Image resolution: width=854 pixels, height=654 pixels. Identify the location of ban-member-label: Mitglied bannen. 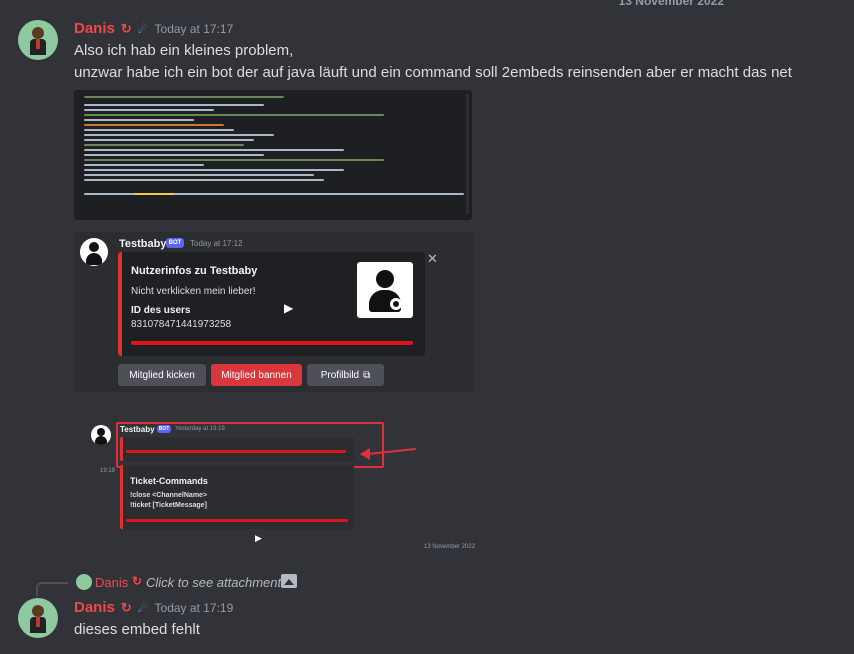
(256, 375).